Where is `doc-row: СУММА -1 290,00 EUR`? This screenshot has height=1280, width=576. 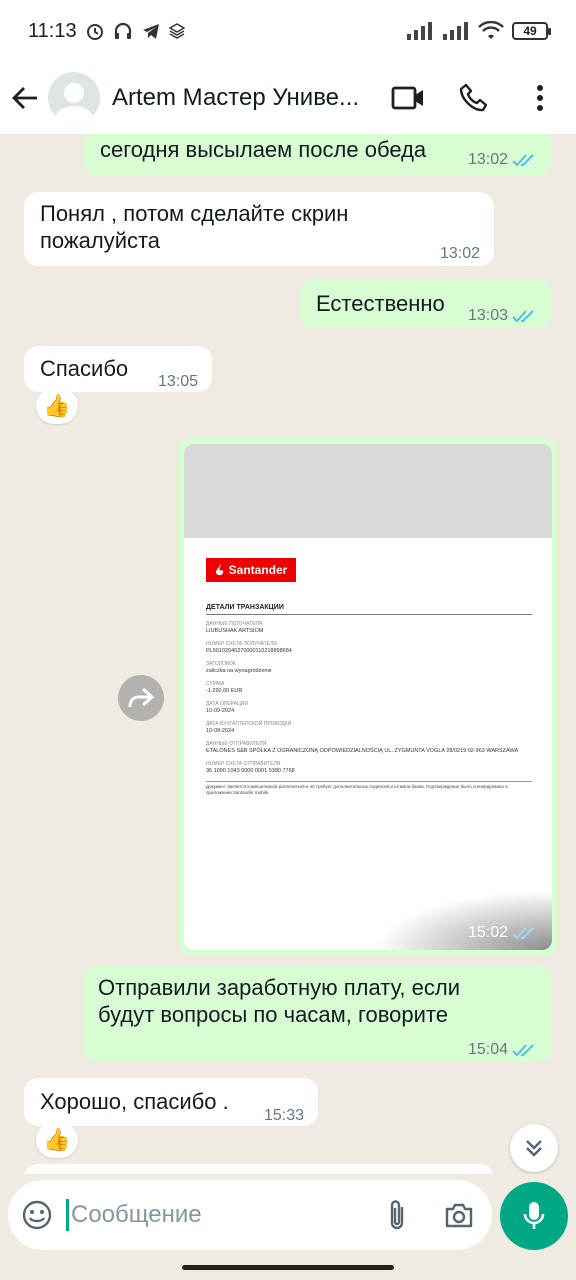 doc-row: СУММА -1 290,00 EUR is located at coordinates (224, 687).